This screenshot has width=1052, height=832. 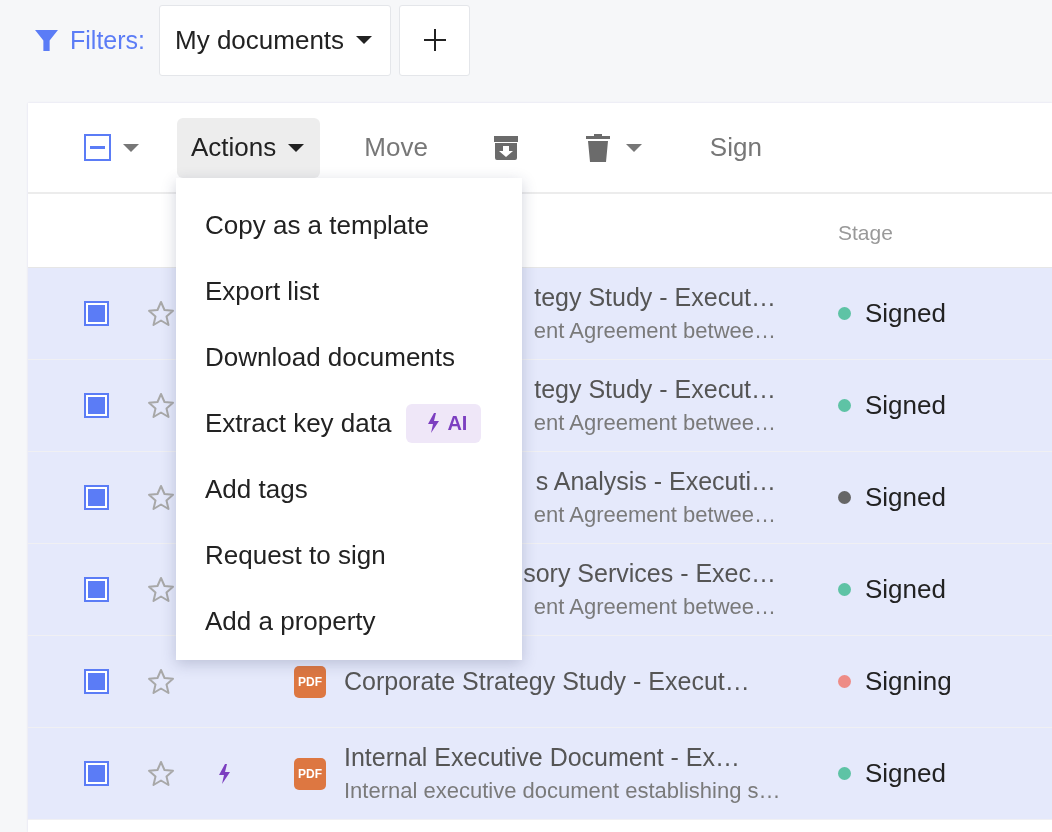 What do you see at coordinates (396, 147) in the screenshot?
I see `move-button: Move` at bounding box center [396, 147].